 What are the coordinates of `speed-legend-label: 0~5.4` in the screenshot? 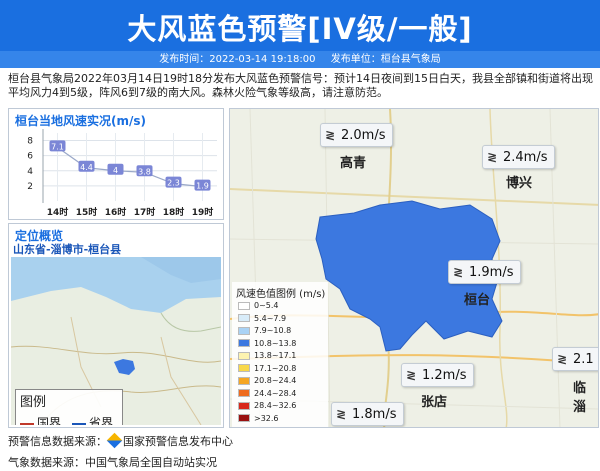 It's located at (266, 305).